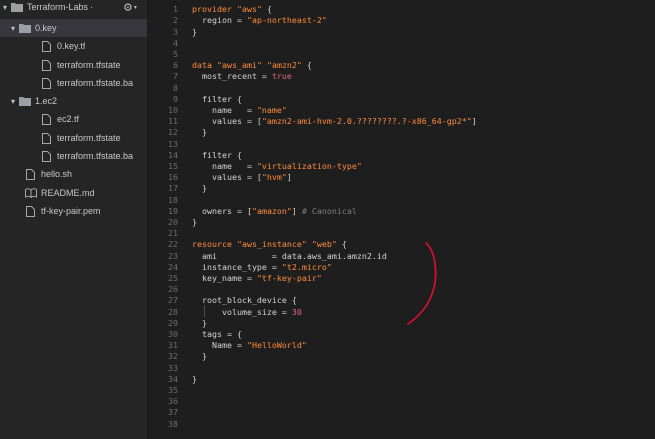 This screenshot has width=655, height=439. I want to click on code-text: ami = data.aws_ami.amzn2.id, so click(289, 256).